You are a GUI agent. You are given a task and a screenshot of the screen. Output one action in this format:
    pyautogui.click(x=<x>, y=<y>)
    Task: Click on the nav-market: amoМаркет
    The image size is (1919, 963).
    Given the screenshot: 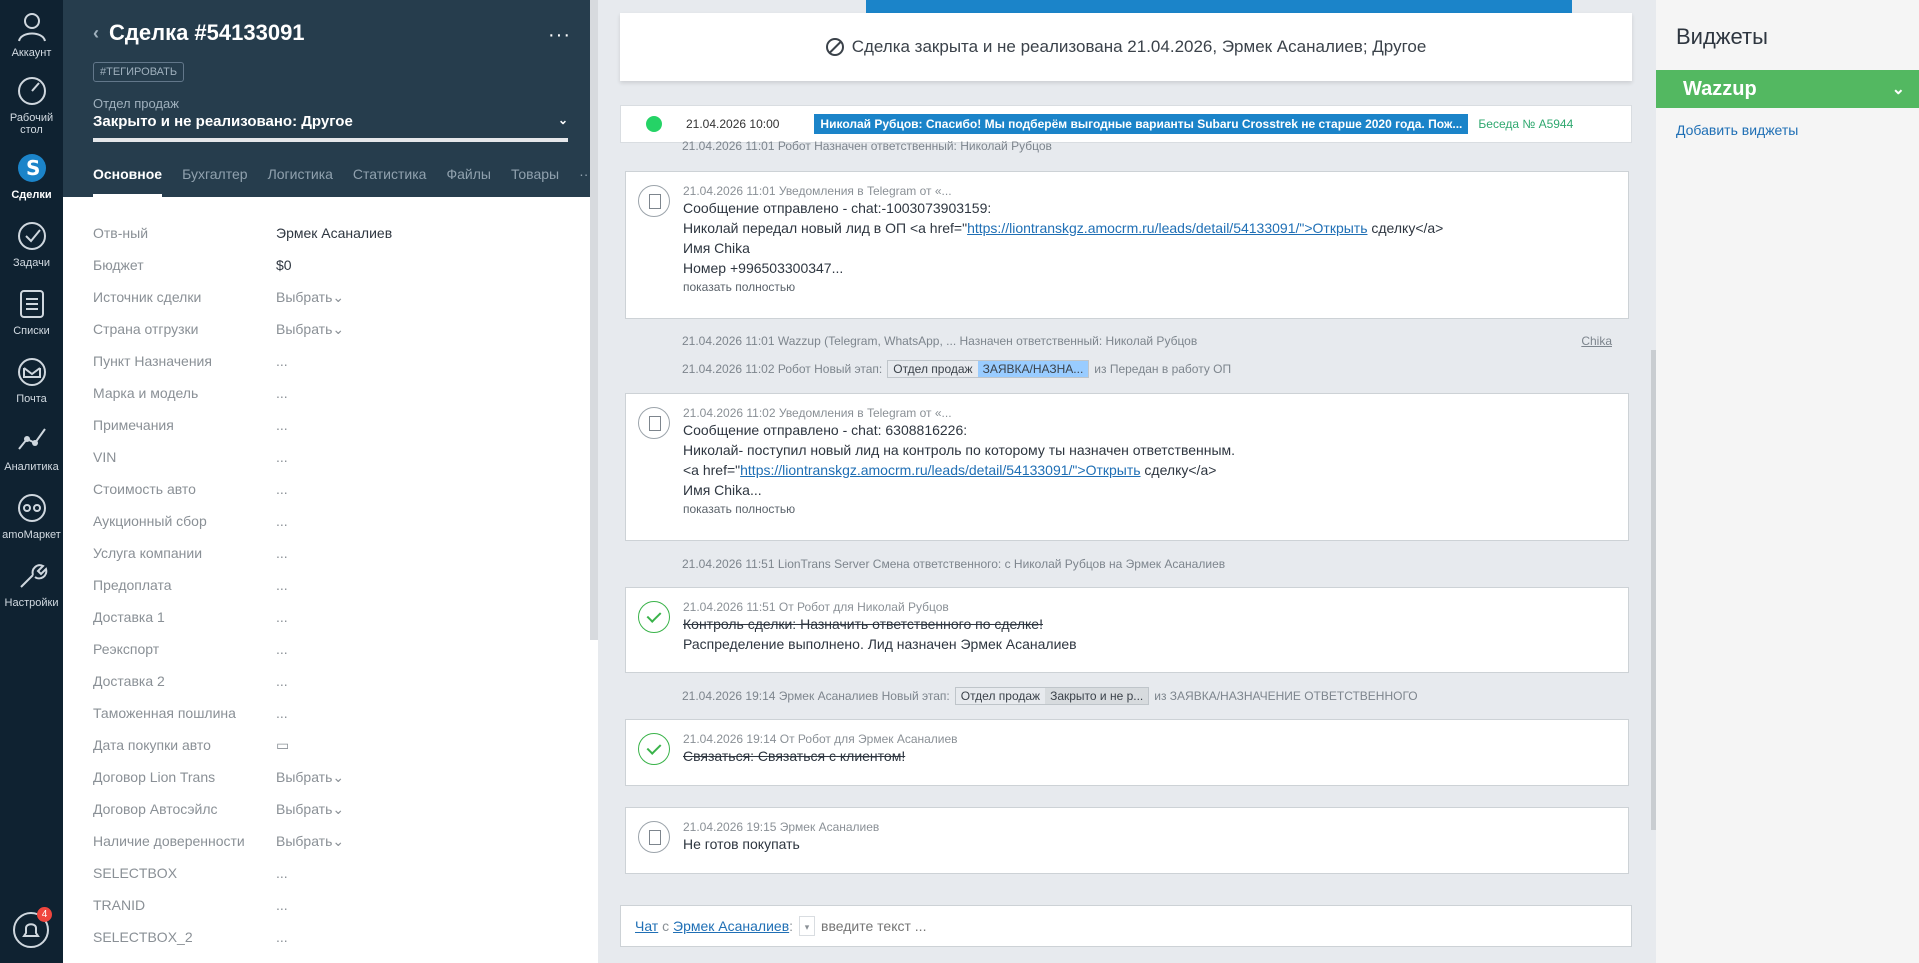 What is the action you would take?
    pyautogui.click(x=31, y=516)
    